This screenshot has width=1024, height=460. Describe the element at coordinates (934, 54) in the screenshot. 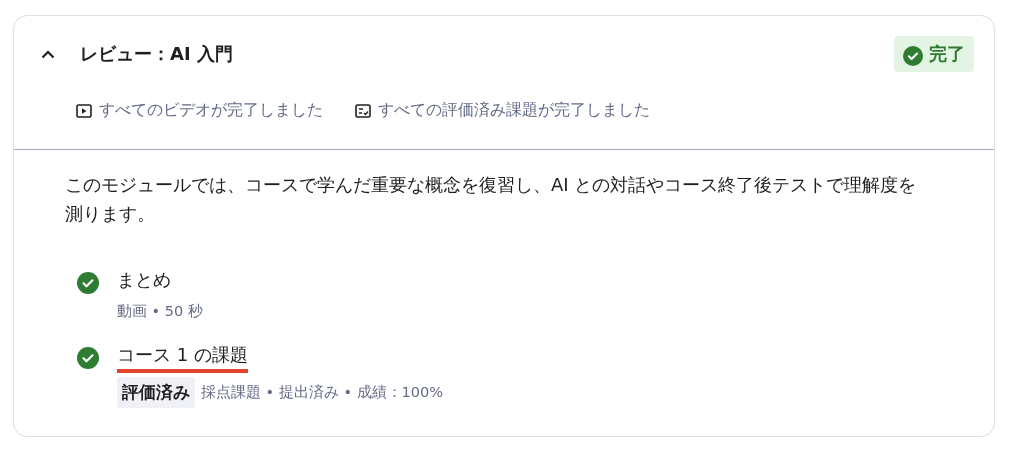

I see `status-badge: 完了` at that location.